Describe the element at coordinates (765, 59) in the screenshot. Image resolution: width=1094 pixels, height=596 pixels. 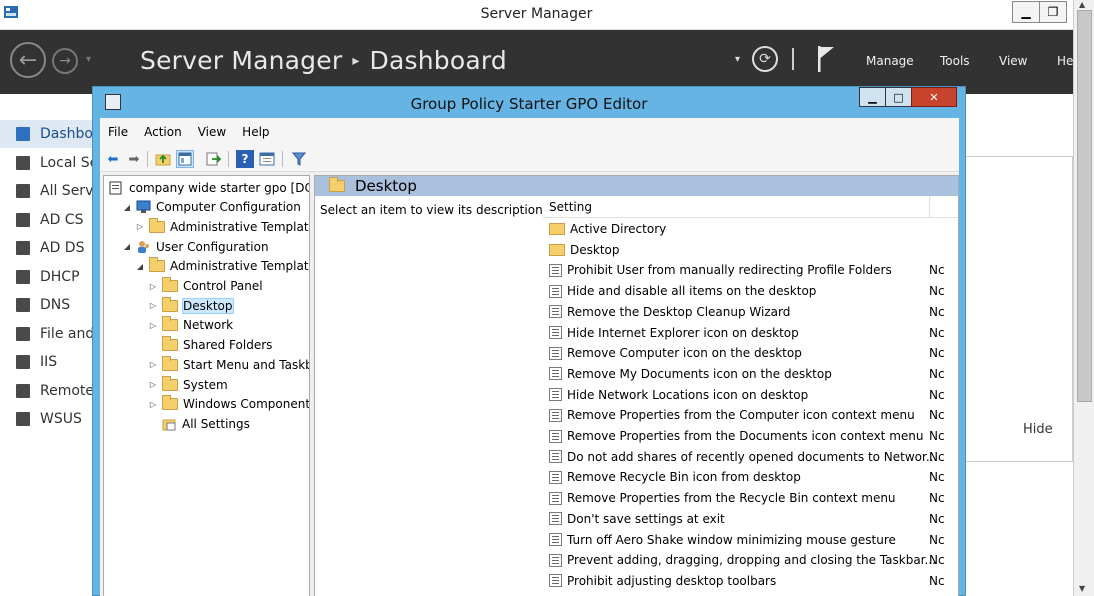
I see `refresh-button: ⟳` at that location.